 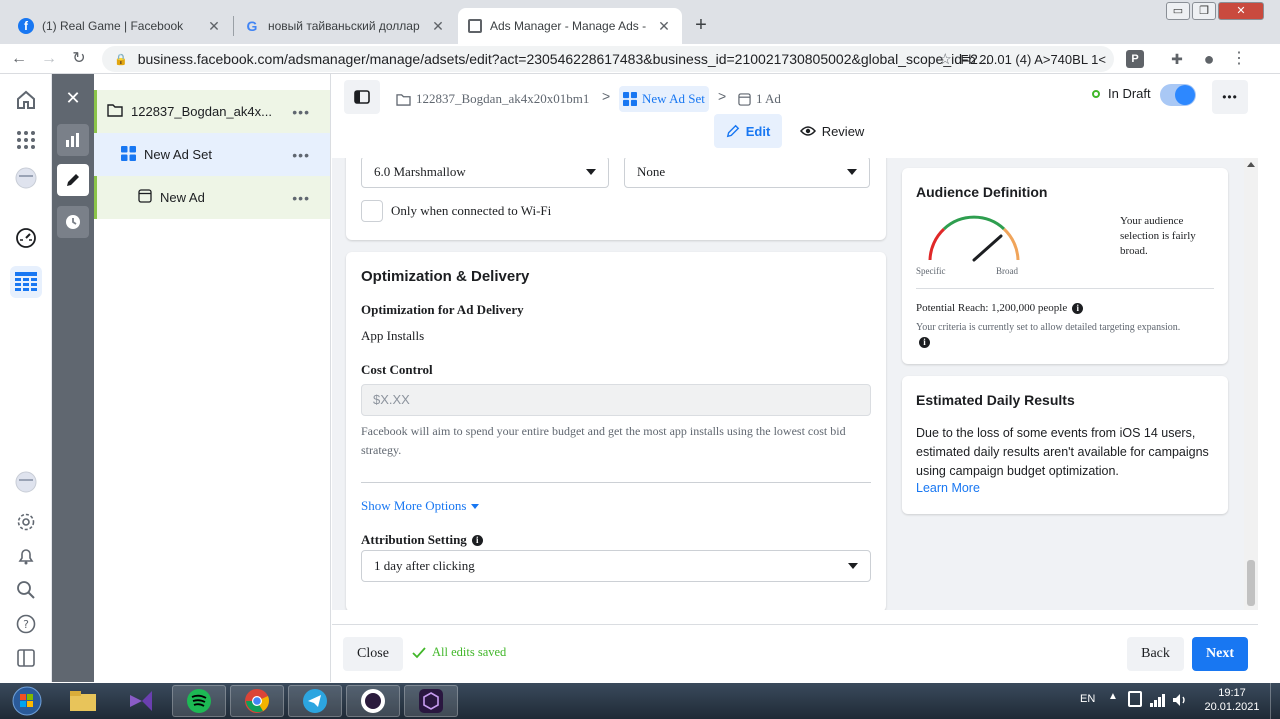 What do you see at coordinates (1204, 11) in the screenshot?
I see `maximize-button: ❐` at bounding box center [1204, 11].